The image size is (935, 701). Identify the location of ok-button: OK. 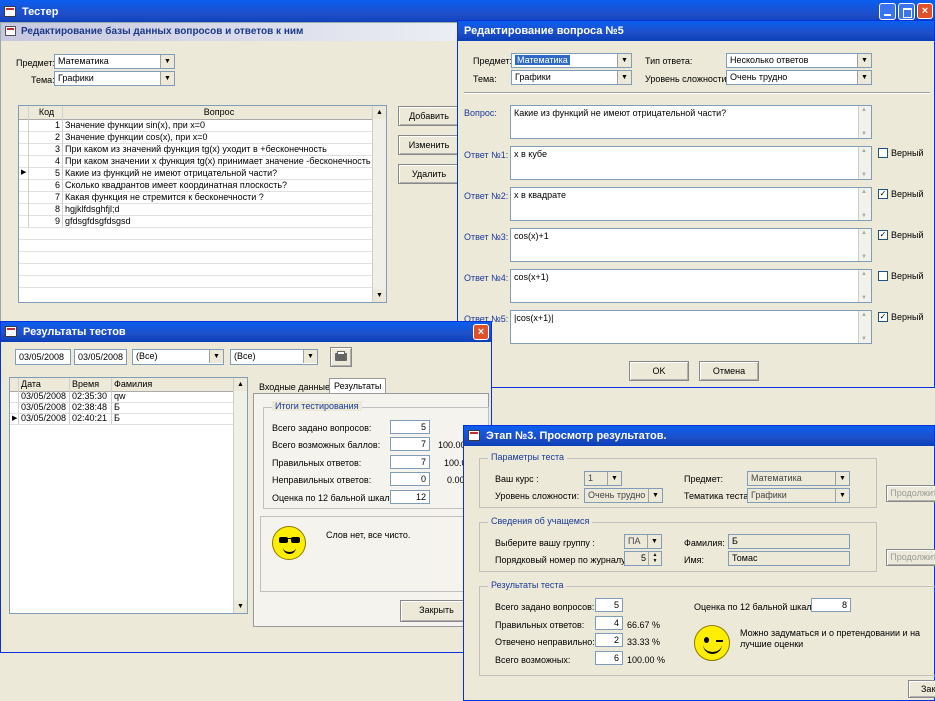
(659, 371).